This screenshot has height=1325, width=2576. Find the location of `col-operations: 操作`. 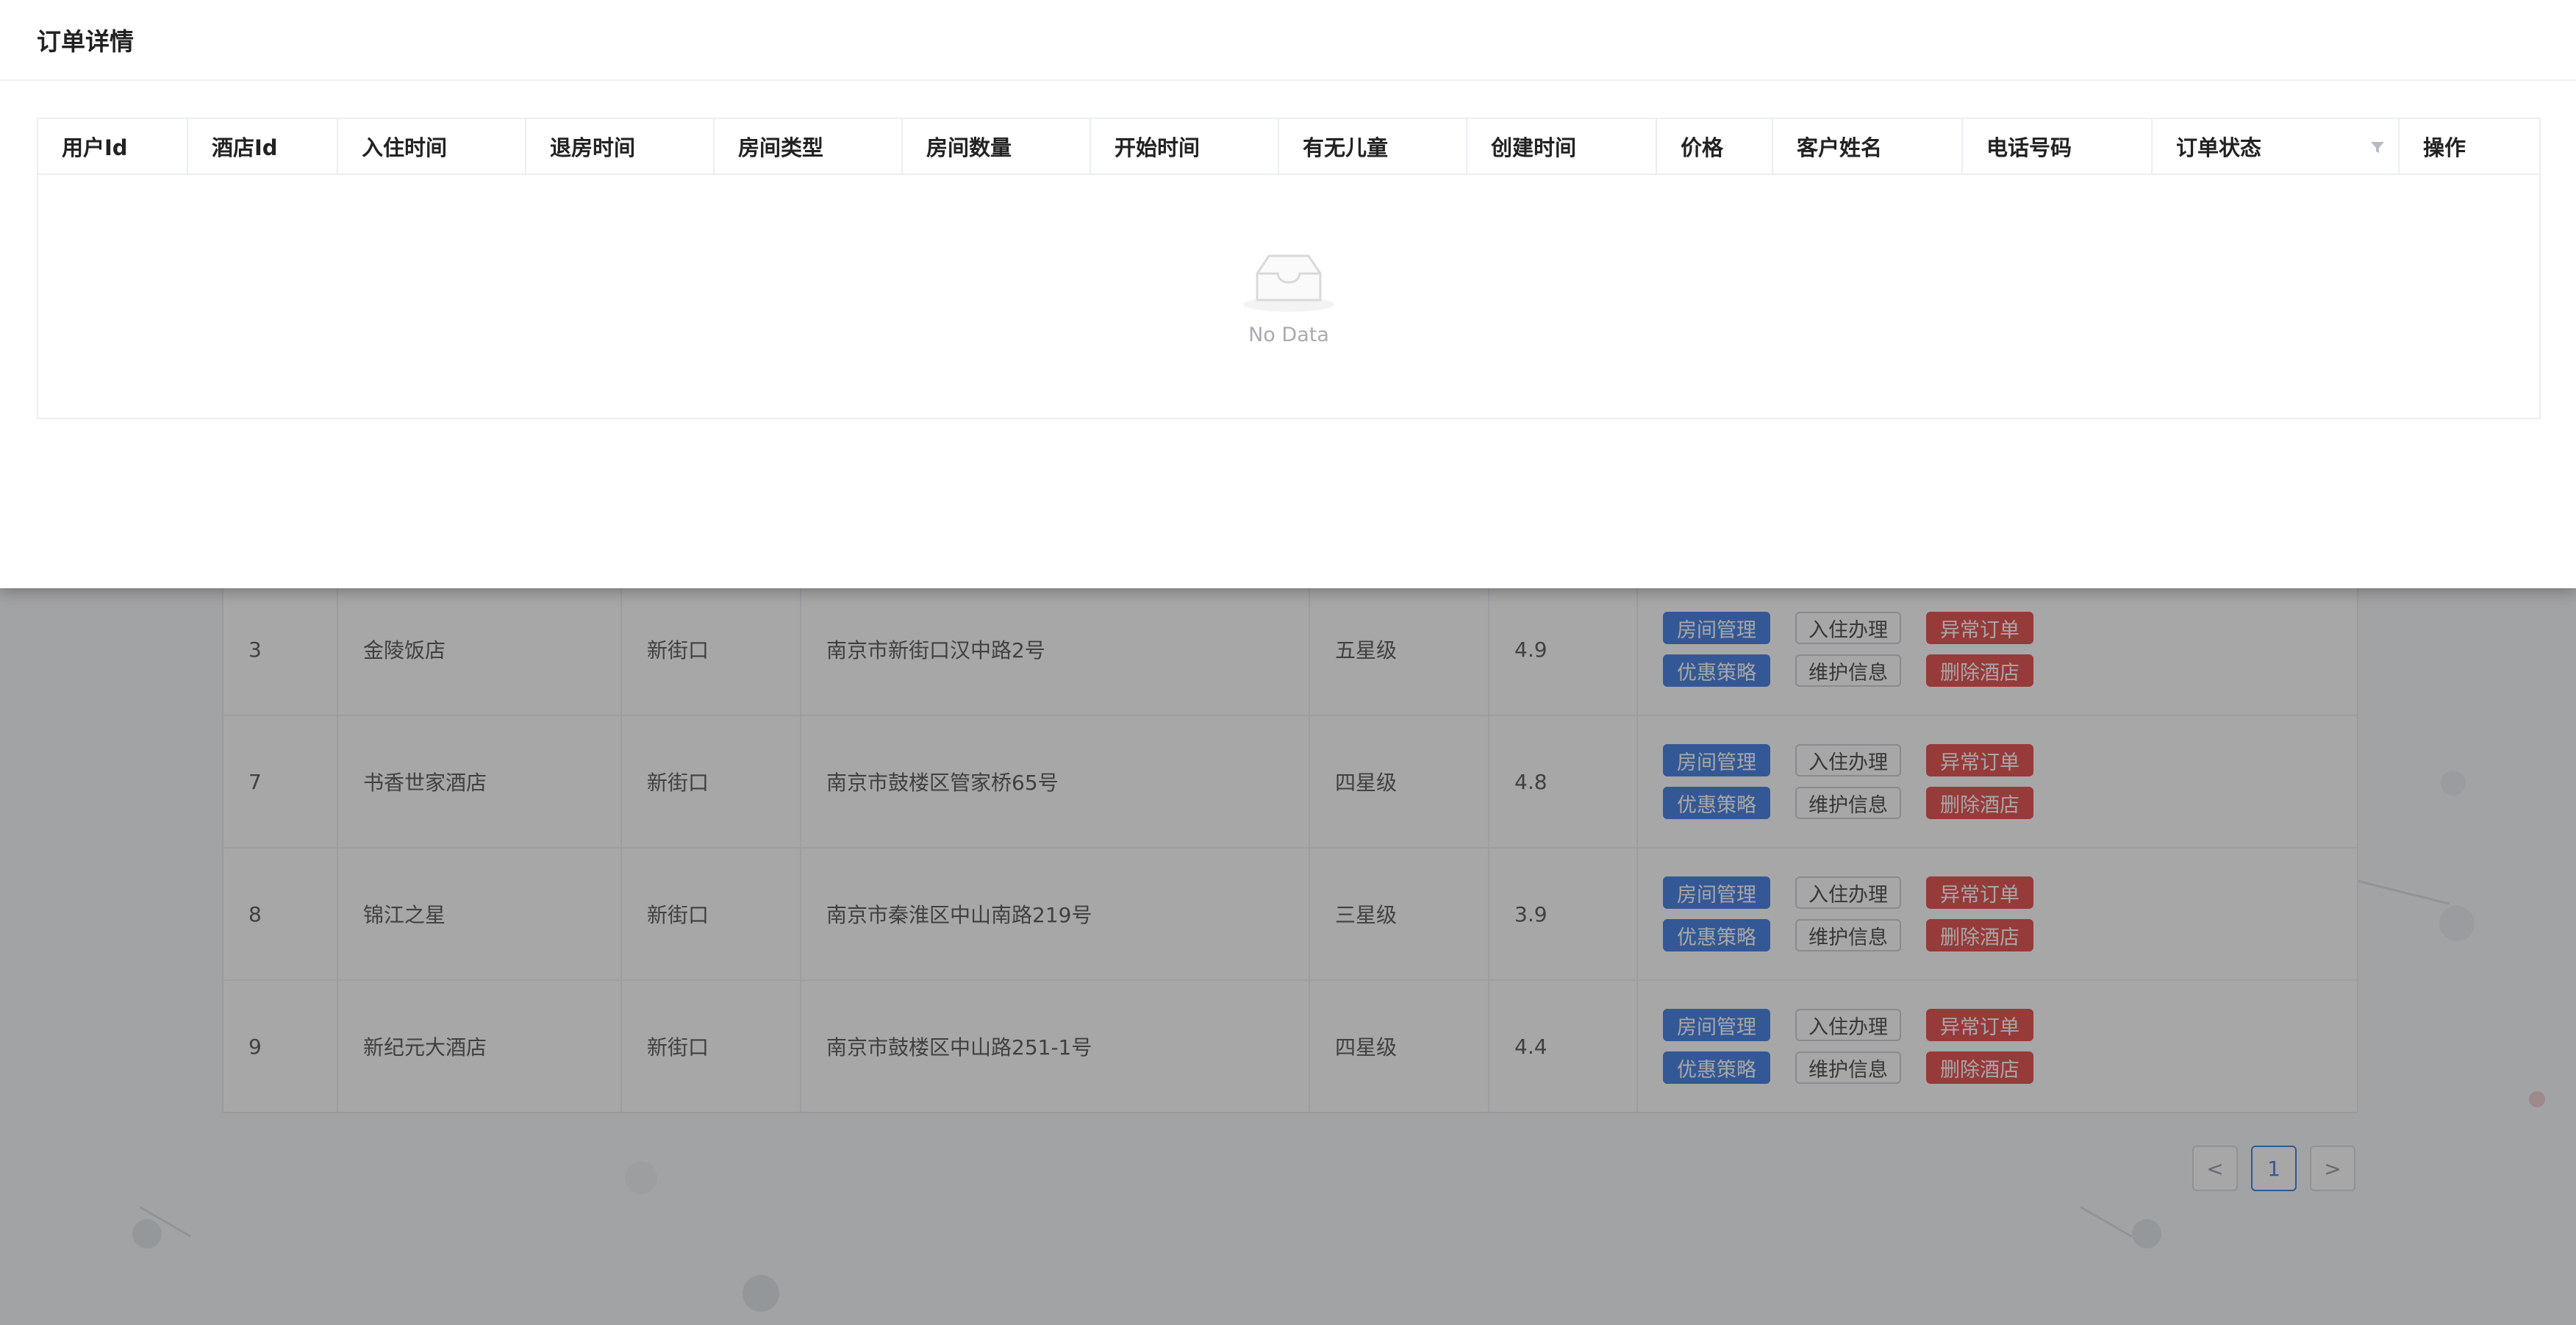

col-operations: 操作 is located at coordinates (2444, 148).